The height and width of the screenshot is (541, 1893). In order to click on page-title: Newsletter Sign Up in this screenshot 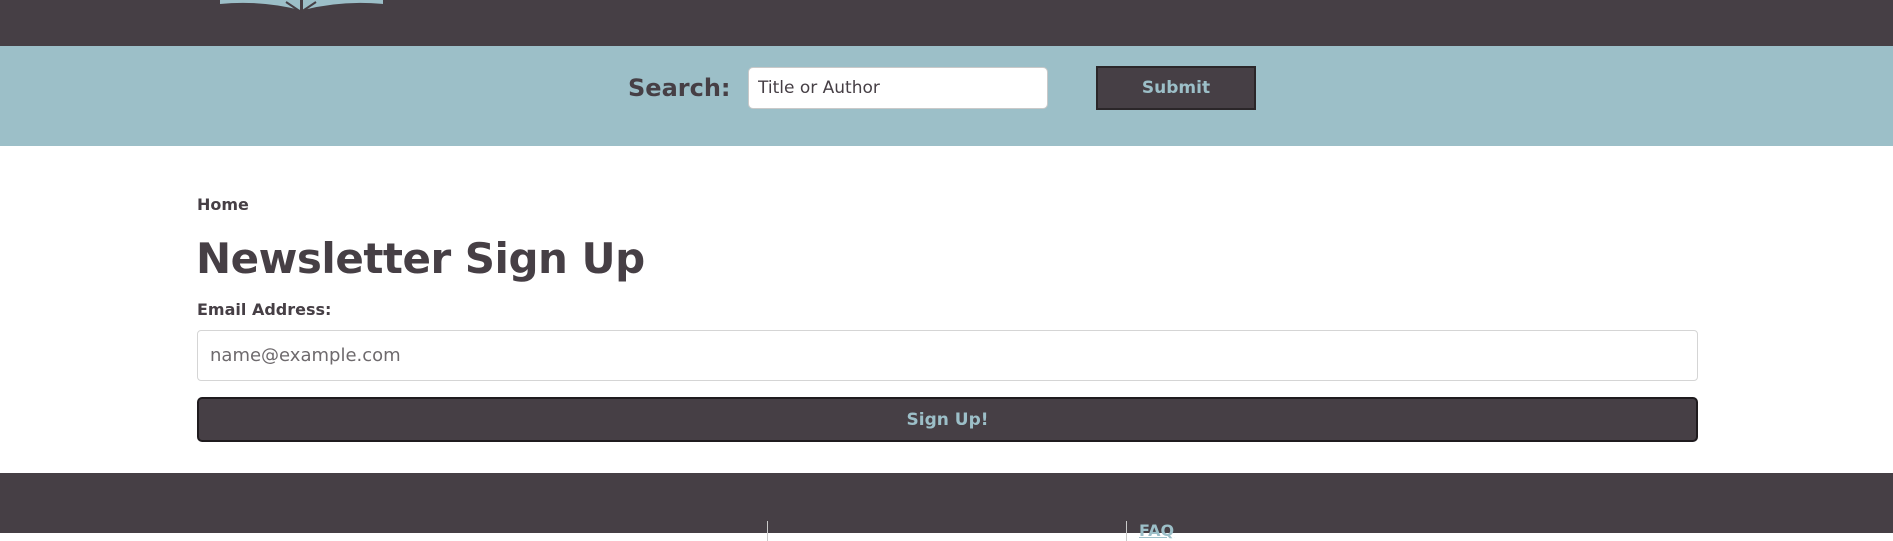, I will do `click(420, 258)`.